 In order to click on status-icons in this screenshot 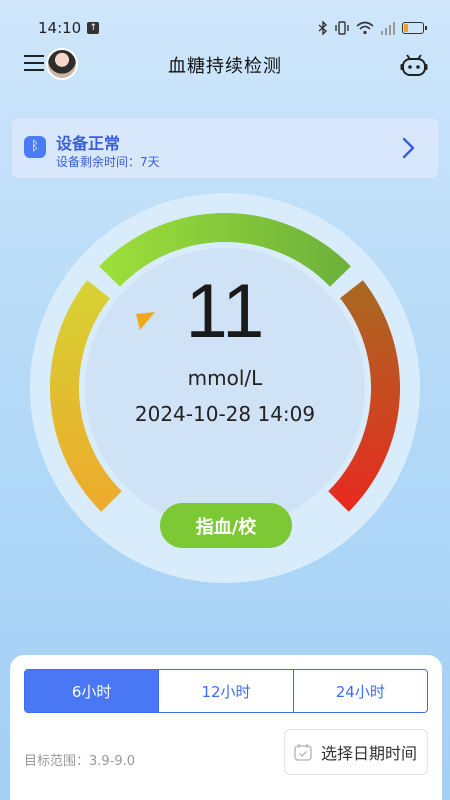, I will do `click(372, 28)`.